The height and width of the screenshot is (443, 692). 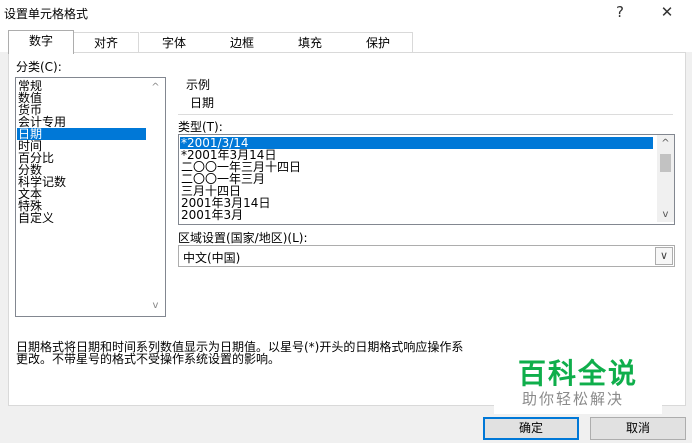 I want to click on close-button: ✕, so click(x=667, y=12).